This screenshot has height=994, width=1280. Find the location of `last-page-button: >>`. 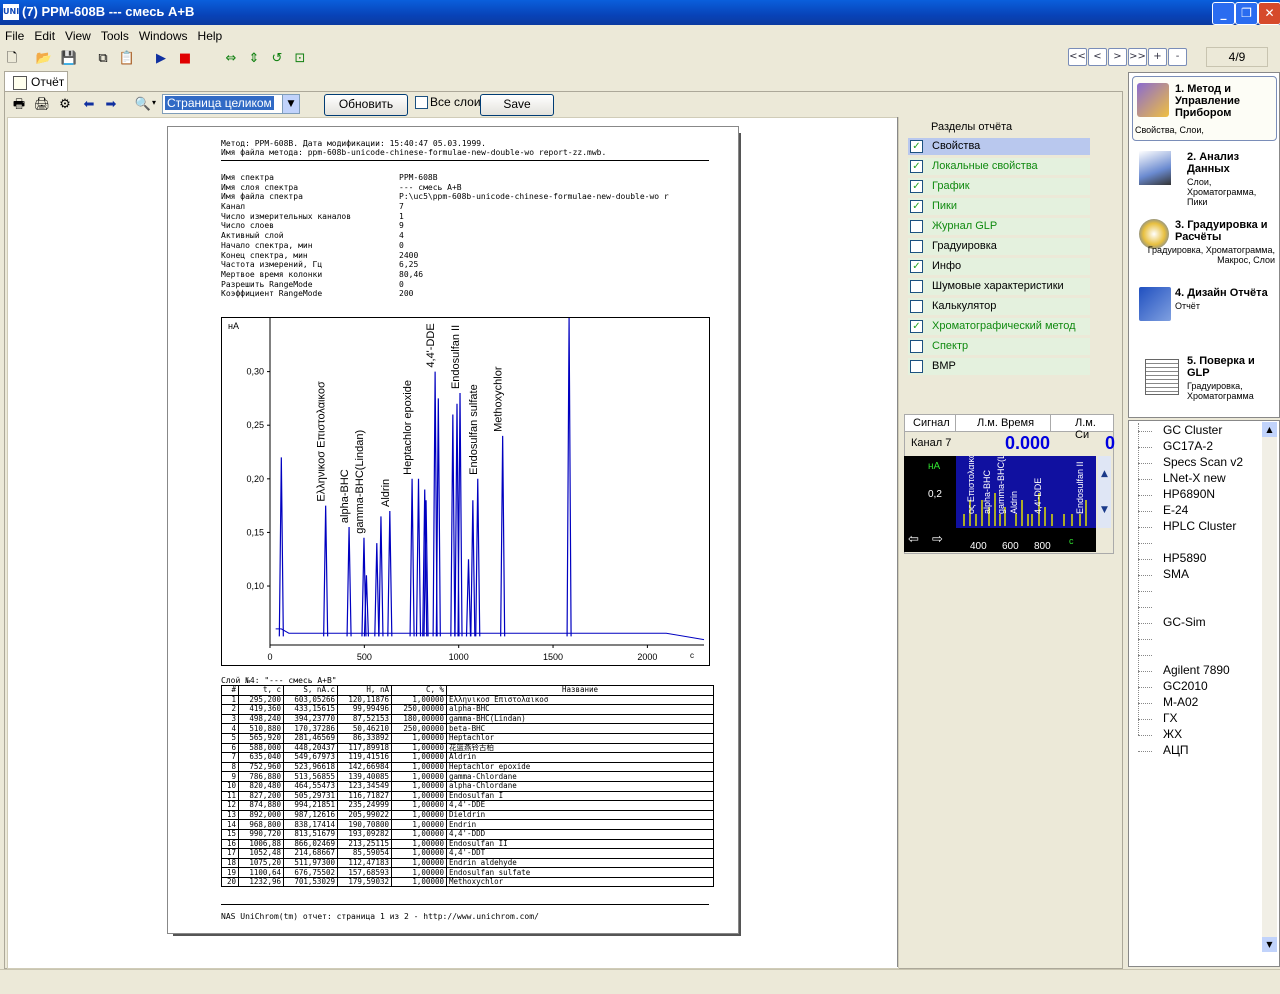

last-page-button: >> is located at coordinates (1137, 57).